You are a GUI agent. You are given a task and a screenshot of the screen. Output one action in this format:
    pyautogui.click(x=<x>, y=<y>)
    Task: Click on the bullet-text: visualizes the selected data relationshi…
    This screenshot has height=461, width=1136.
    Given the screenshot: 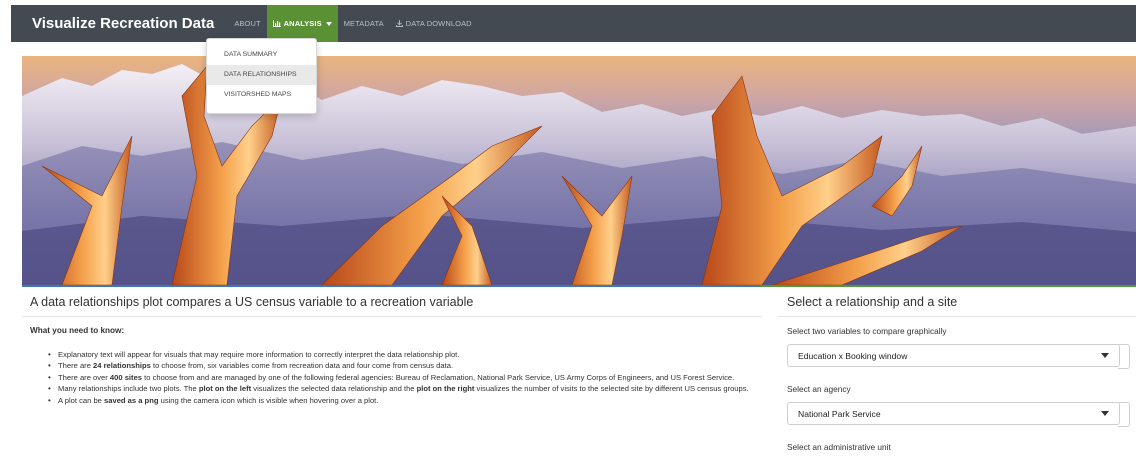 What is the action you would take?
    pyautogui.click(x=334, y=389)
    